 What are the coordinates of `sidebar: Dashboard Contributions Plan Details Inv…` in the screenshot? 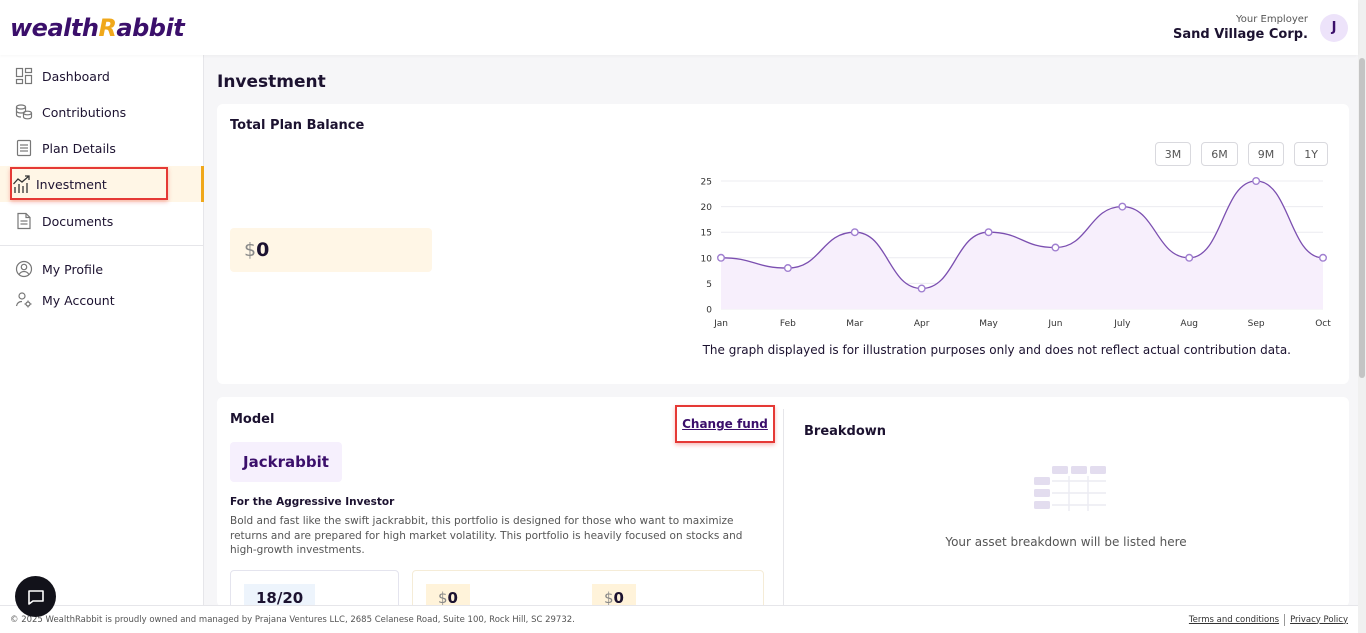 It's located at (102, 330).